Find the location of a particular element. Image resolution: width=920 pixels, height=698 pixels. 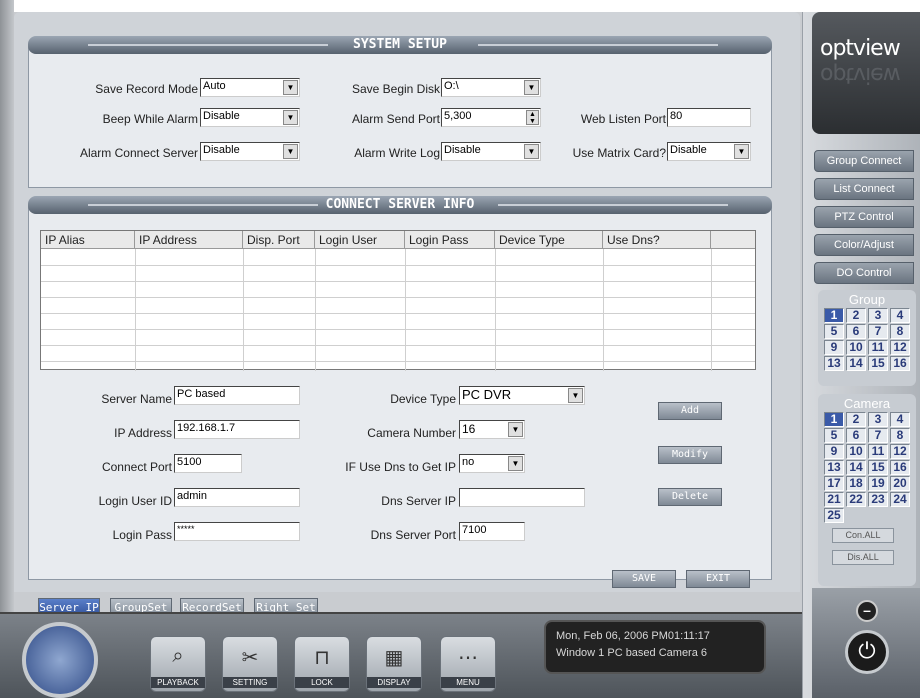

dns-server-ip-input is located at coordinates (522, 497).